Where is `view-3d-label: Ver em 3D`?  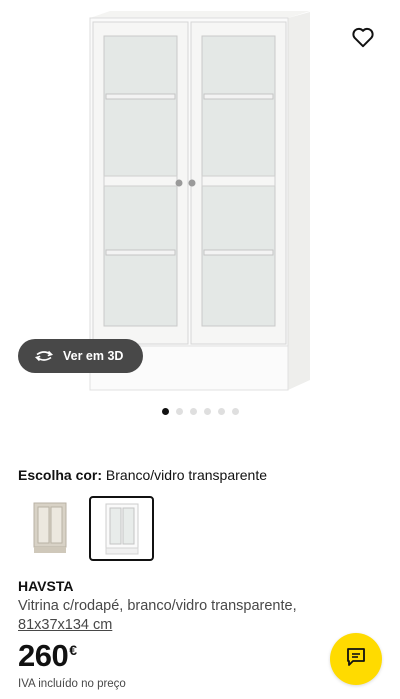 view-3d-label: Ver em 3D is located at coordinates (93, 356).